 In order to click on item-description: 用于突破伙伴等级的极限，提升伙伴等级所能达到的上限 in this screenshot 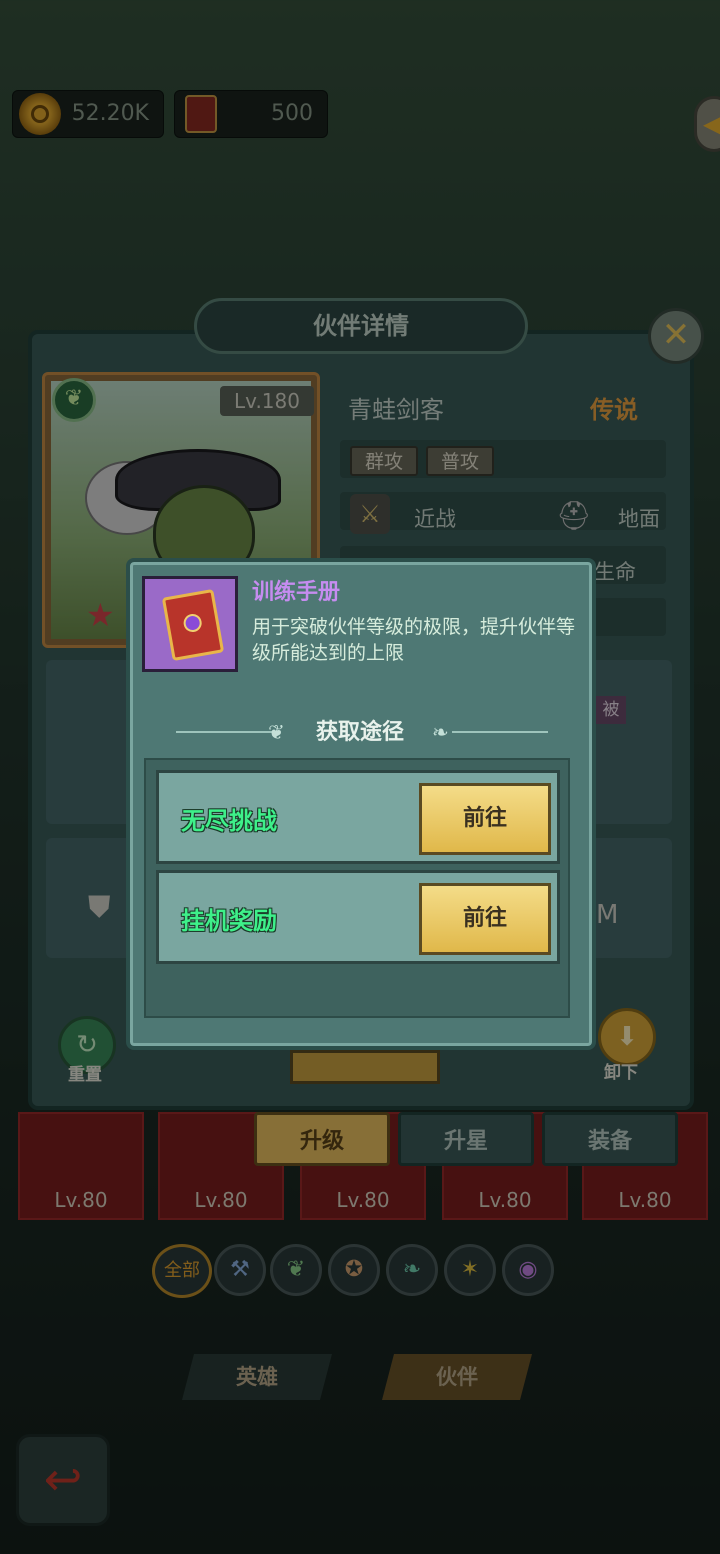, I will do `click(414, 640)`.